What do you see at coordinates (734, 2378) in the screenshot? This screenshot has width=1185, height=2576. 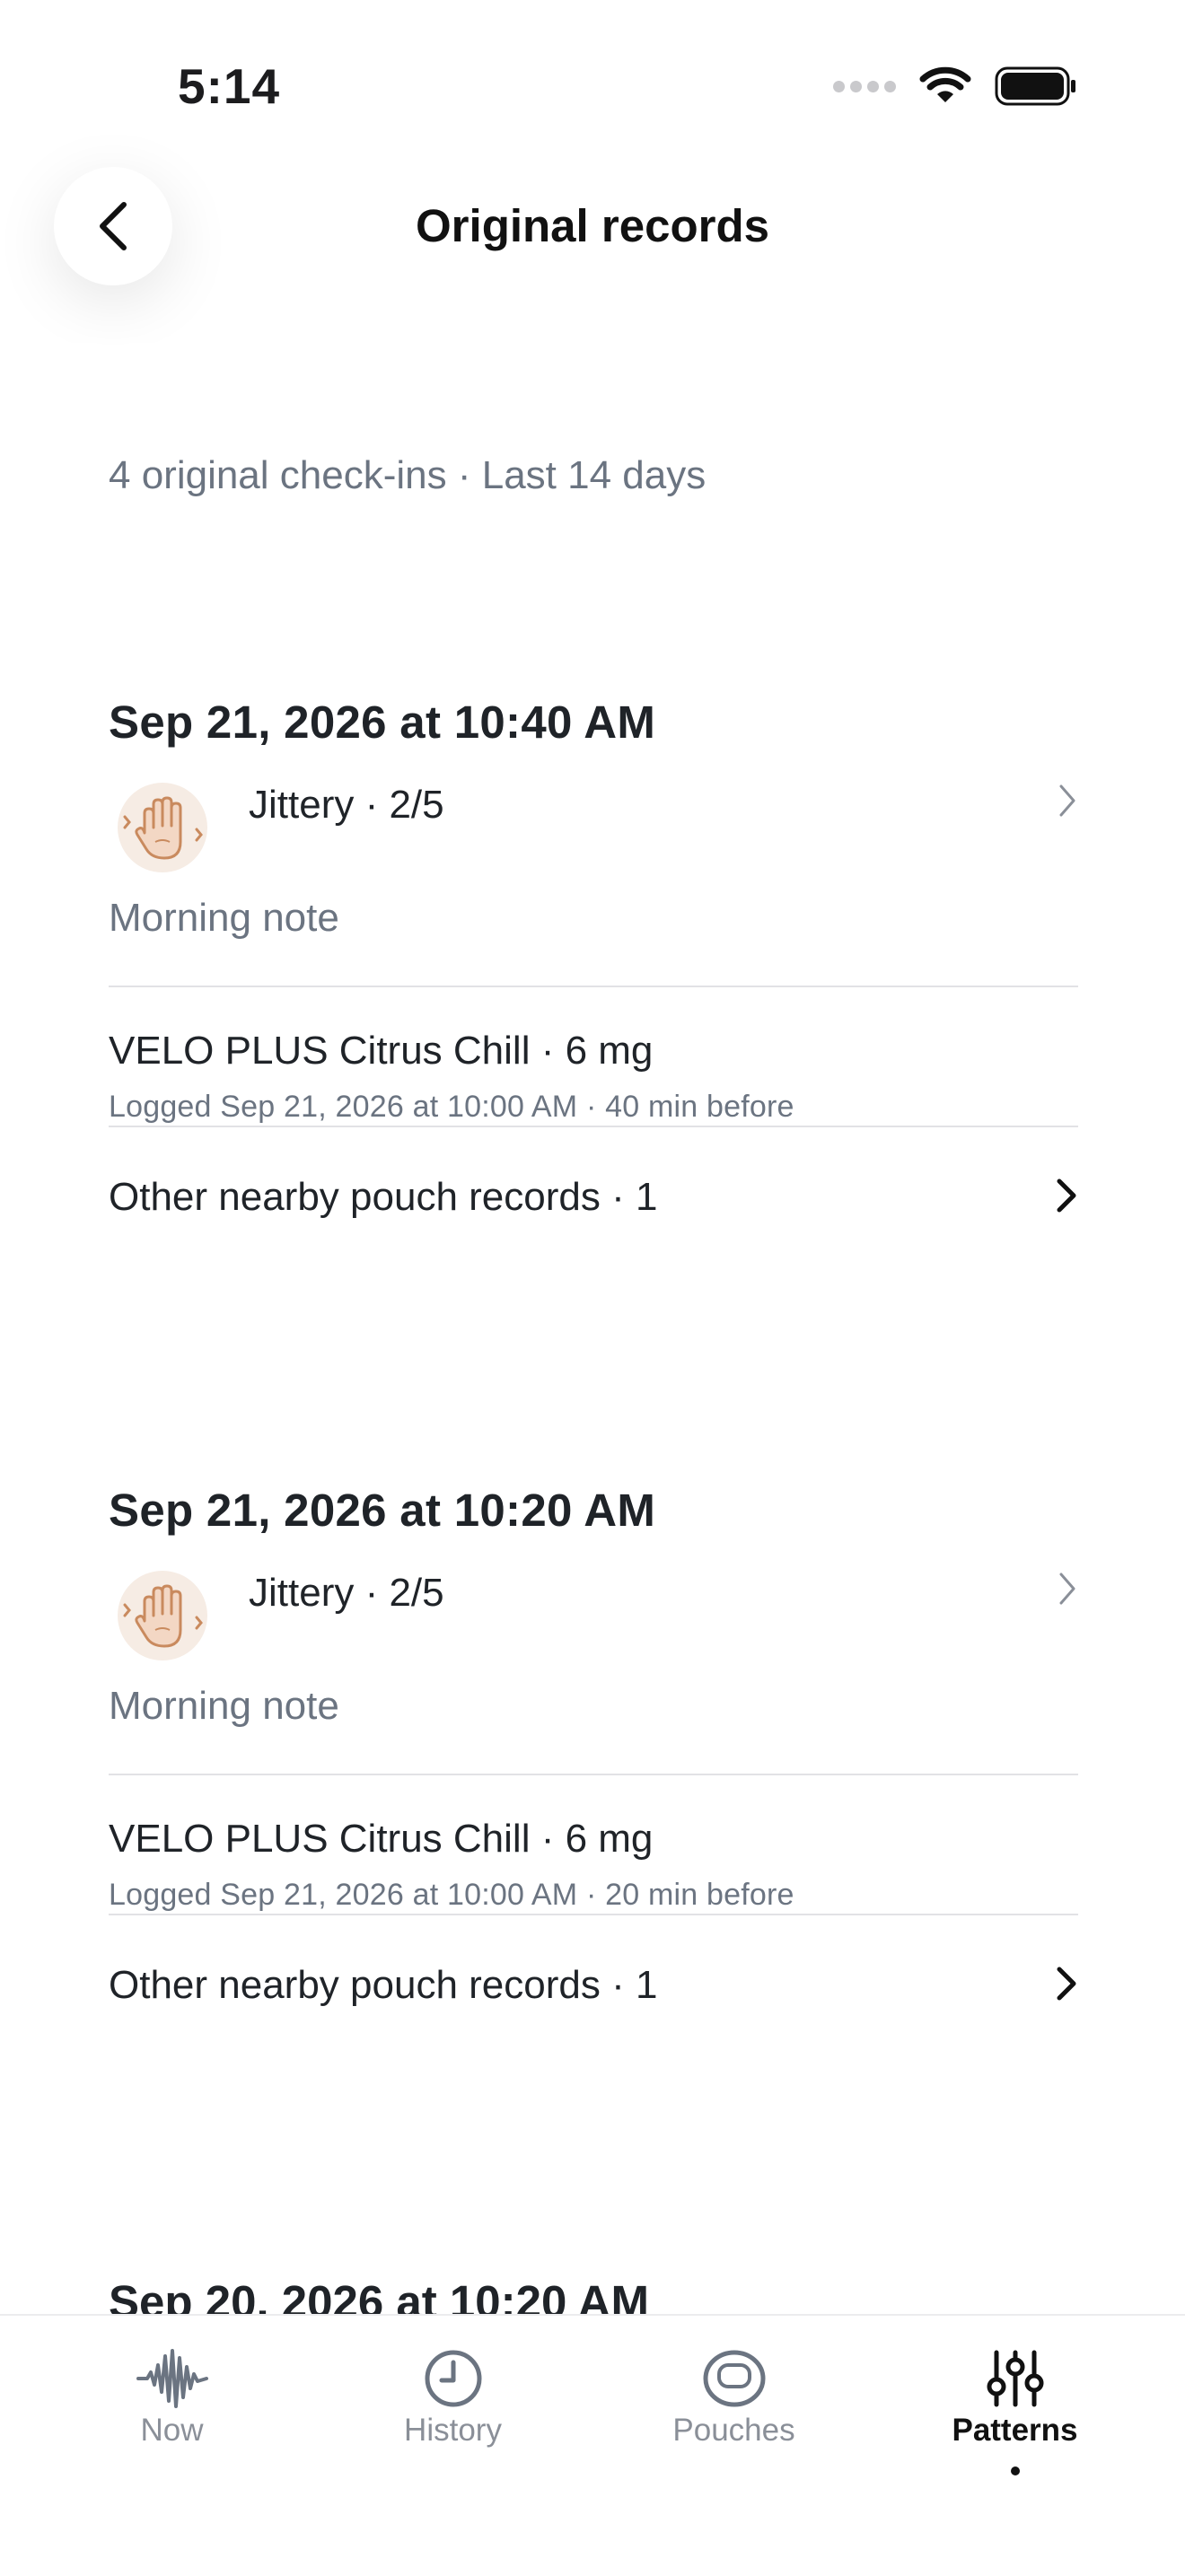 I see `pouch-icon` at bounding box center [734, 2378].